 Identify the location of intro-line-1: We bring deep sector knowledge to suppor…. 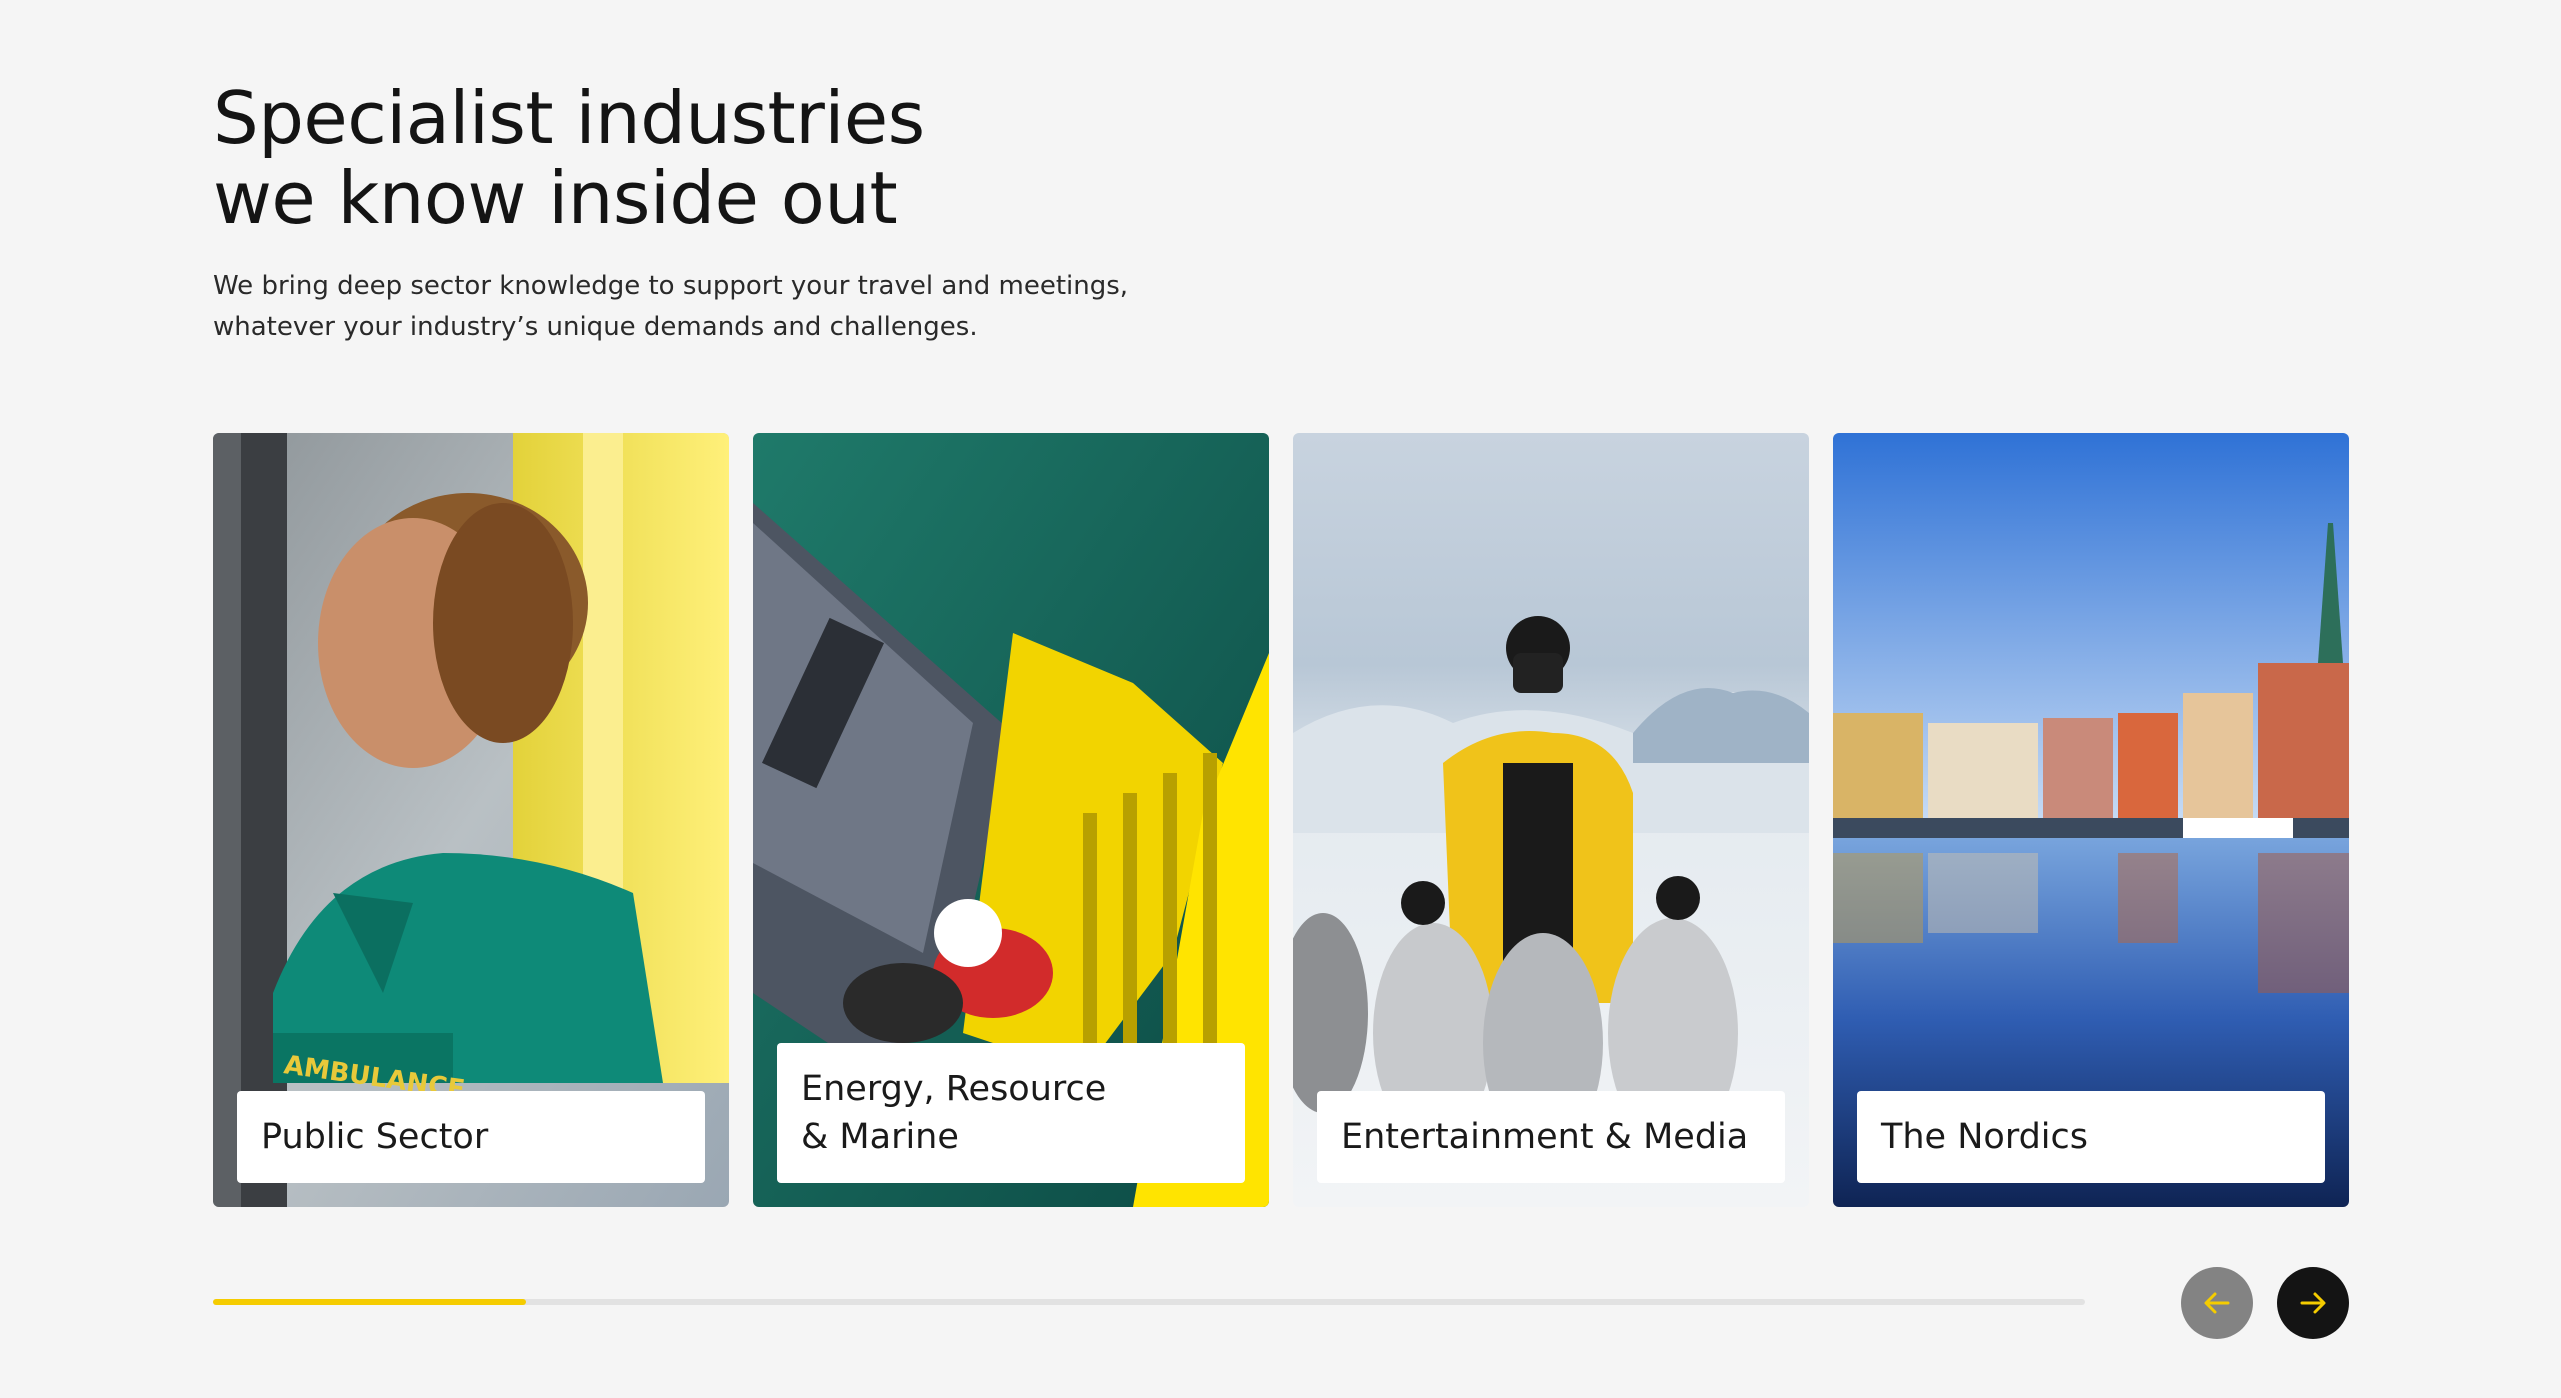
(671, 286).